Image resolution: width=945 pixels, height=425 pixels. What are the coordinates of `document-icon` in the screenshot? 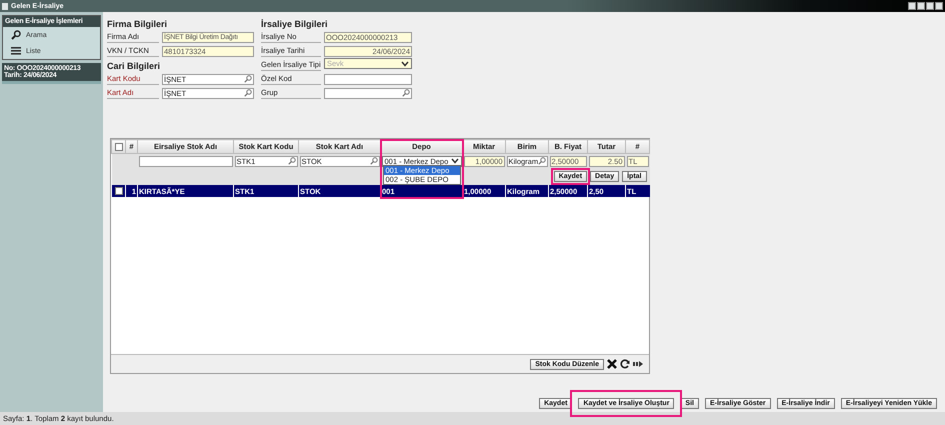 It's located at (5, 6).